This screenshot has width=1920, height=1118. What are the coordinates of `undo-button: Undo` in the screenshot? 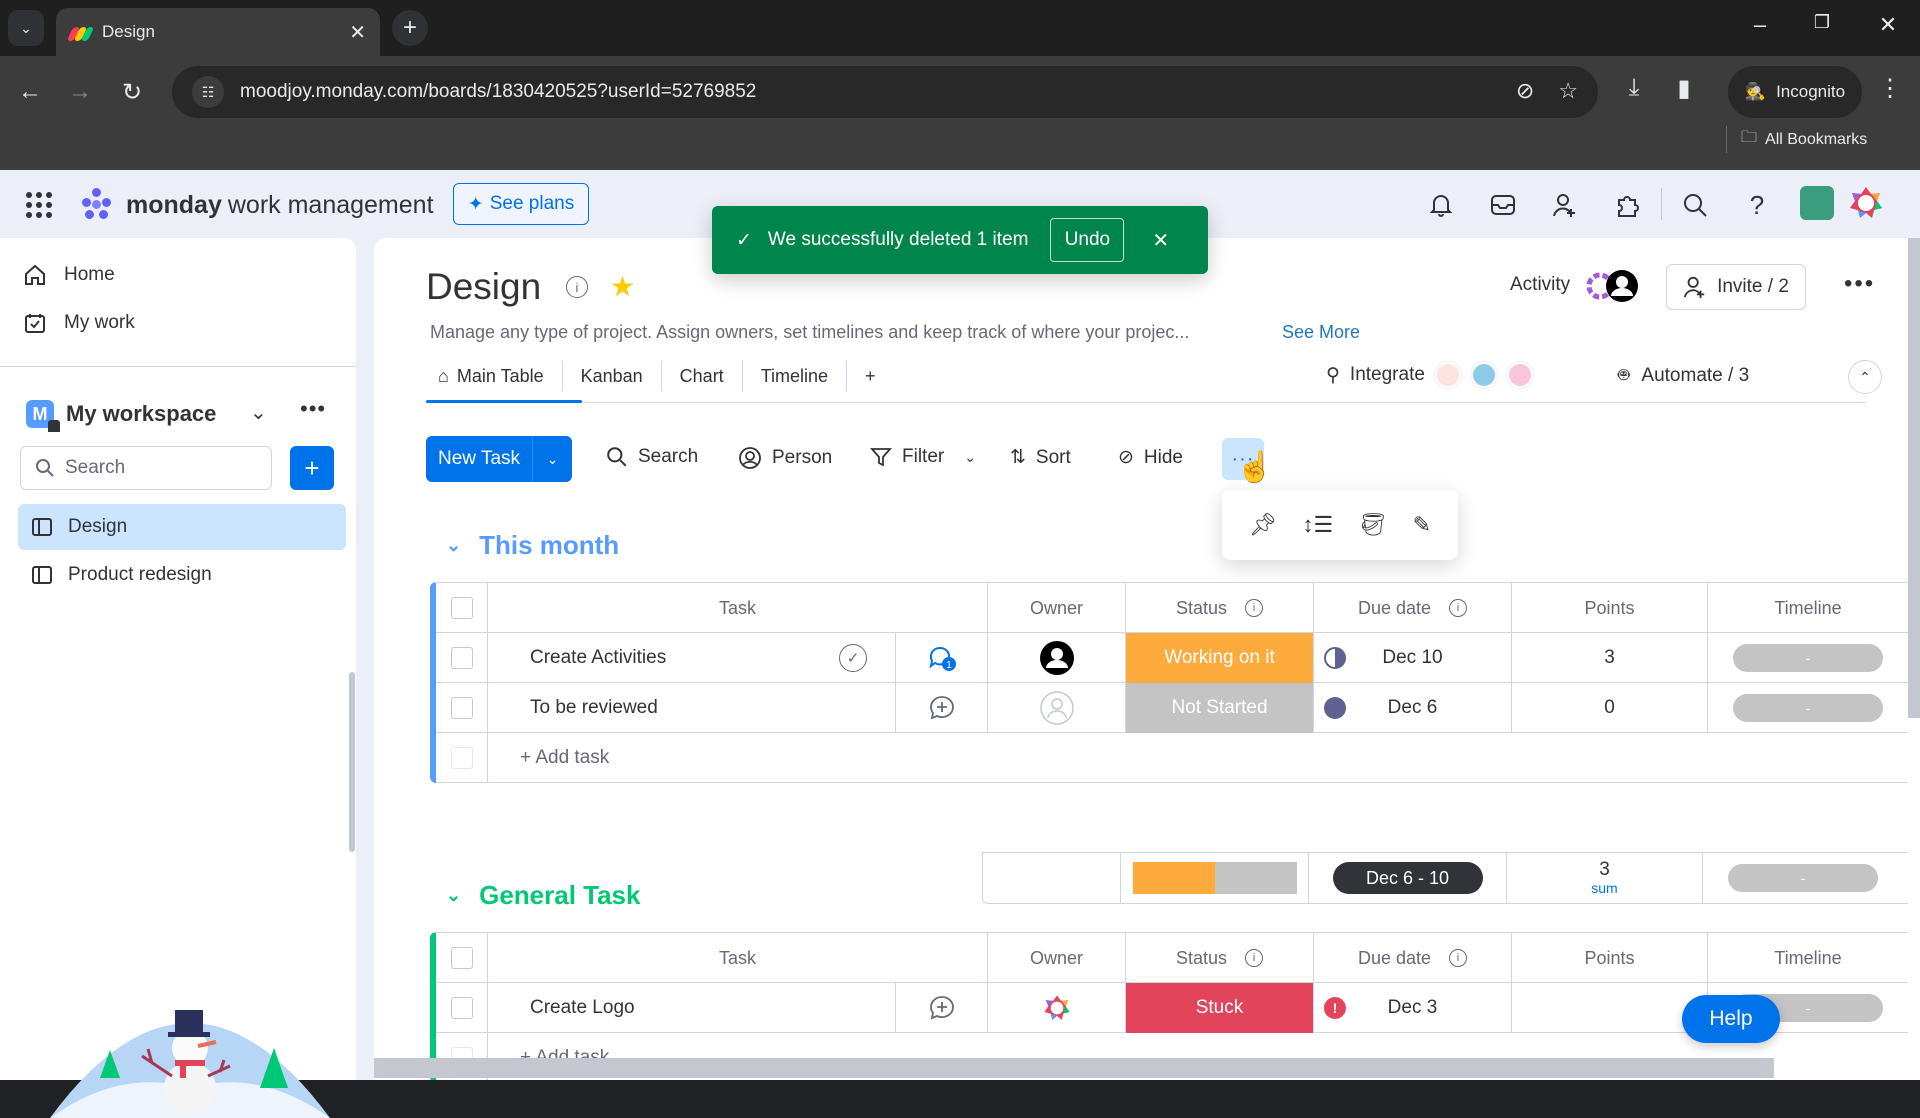 It's located at (1087, 240).